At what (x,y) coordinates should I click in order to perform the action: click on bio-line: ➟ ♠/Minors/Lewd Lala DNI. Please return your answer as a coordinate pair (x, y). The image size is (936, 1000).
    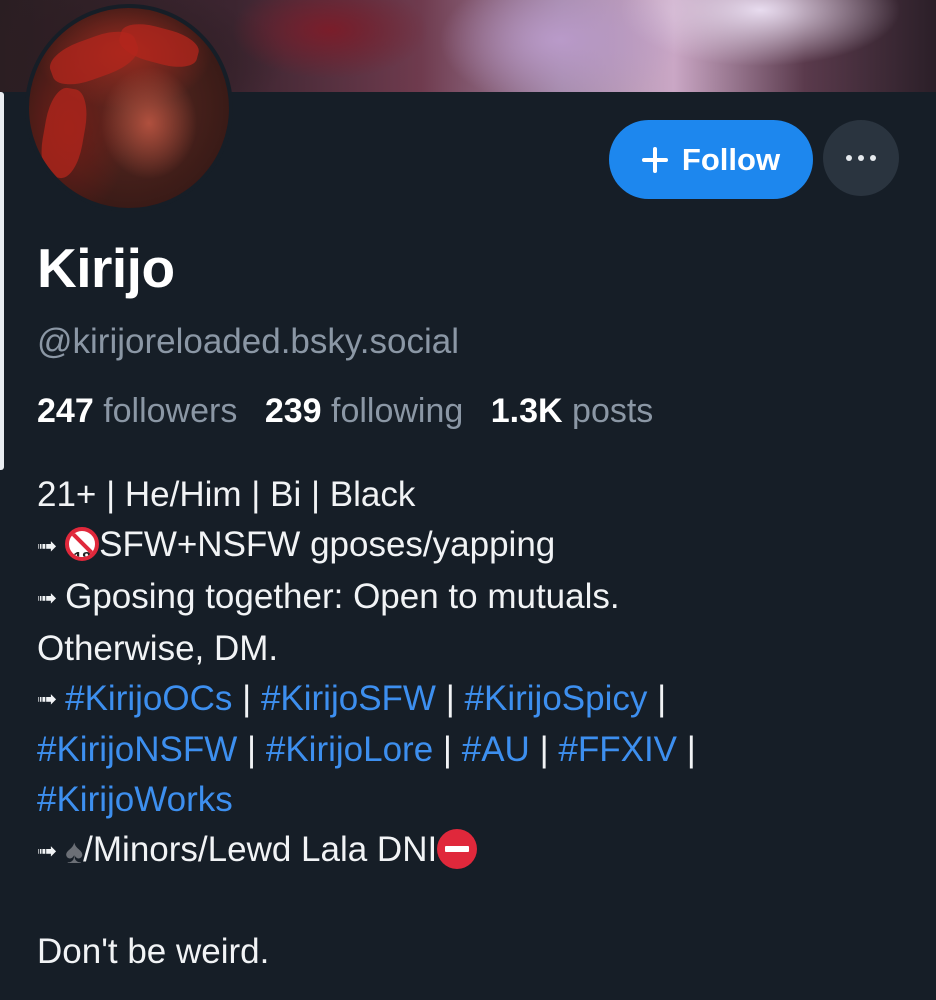
    Looking at the image, I should click on (477, 851).